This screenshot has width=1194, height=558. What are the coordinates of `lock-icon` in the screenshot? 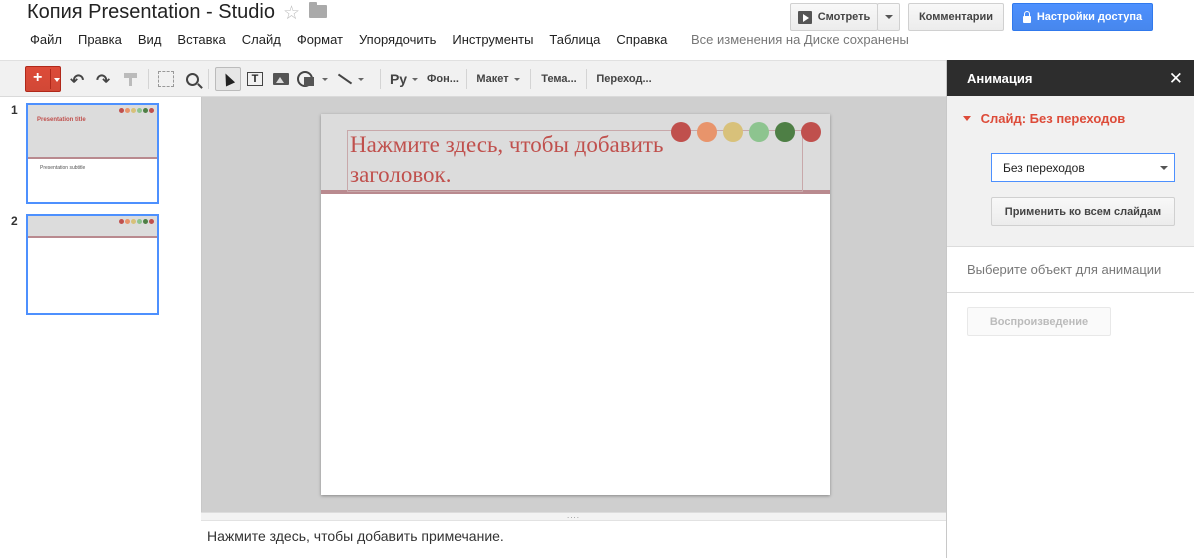 It's located at (1026, 16).